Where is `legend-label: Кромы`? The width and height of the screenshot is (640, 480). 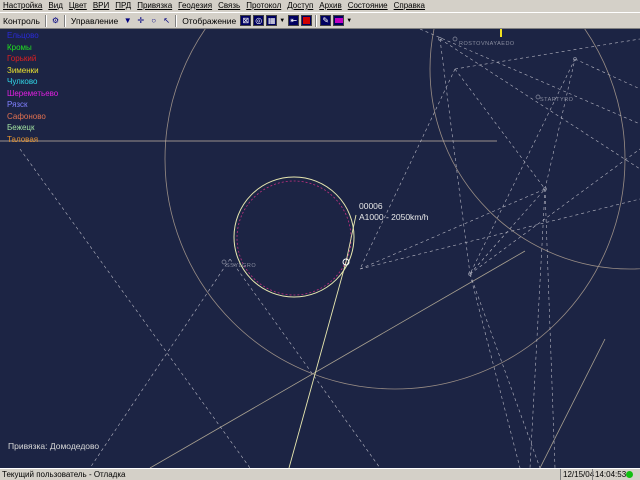
legend-label: Кромы is located at coordinates (19, 47).